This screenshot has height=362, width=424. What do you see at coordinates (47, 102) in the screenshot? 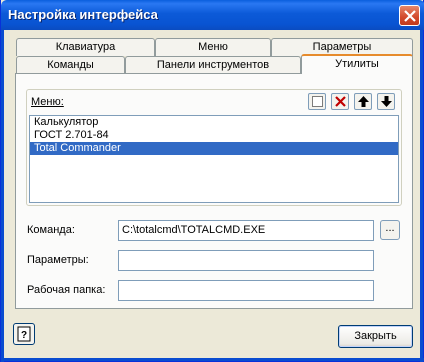
I see `menu-group-label: Меню:` at bounding box center [47, 102].